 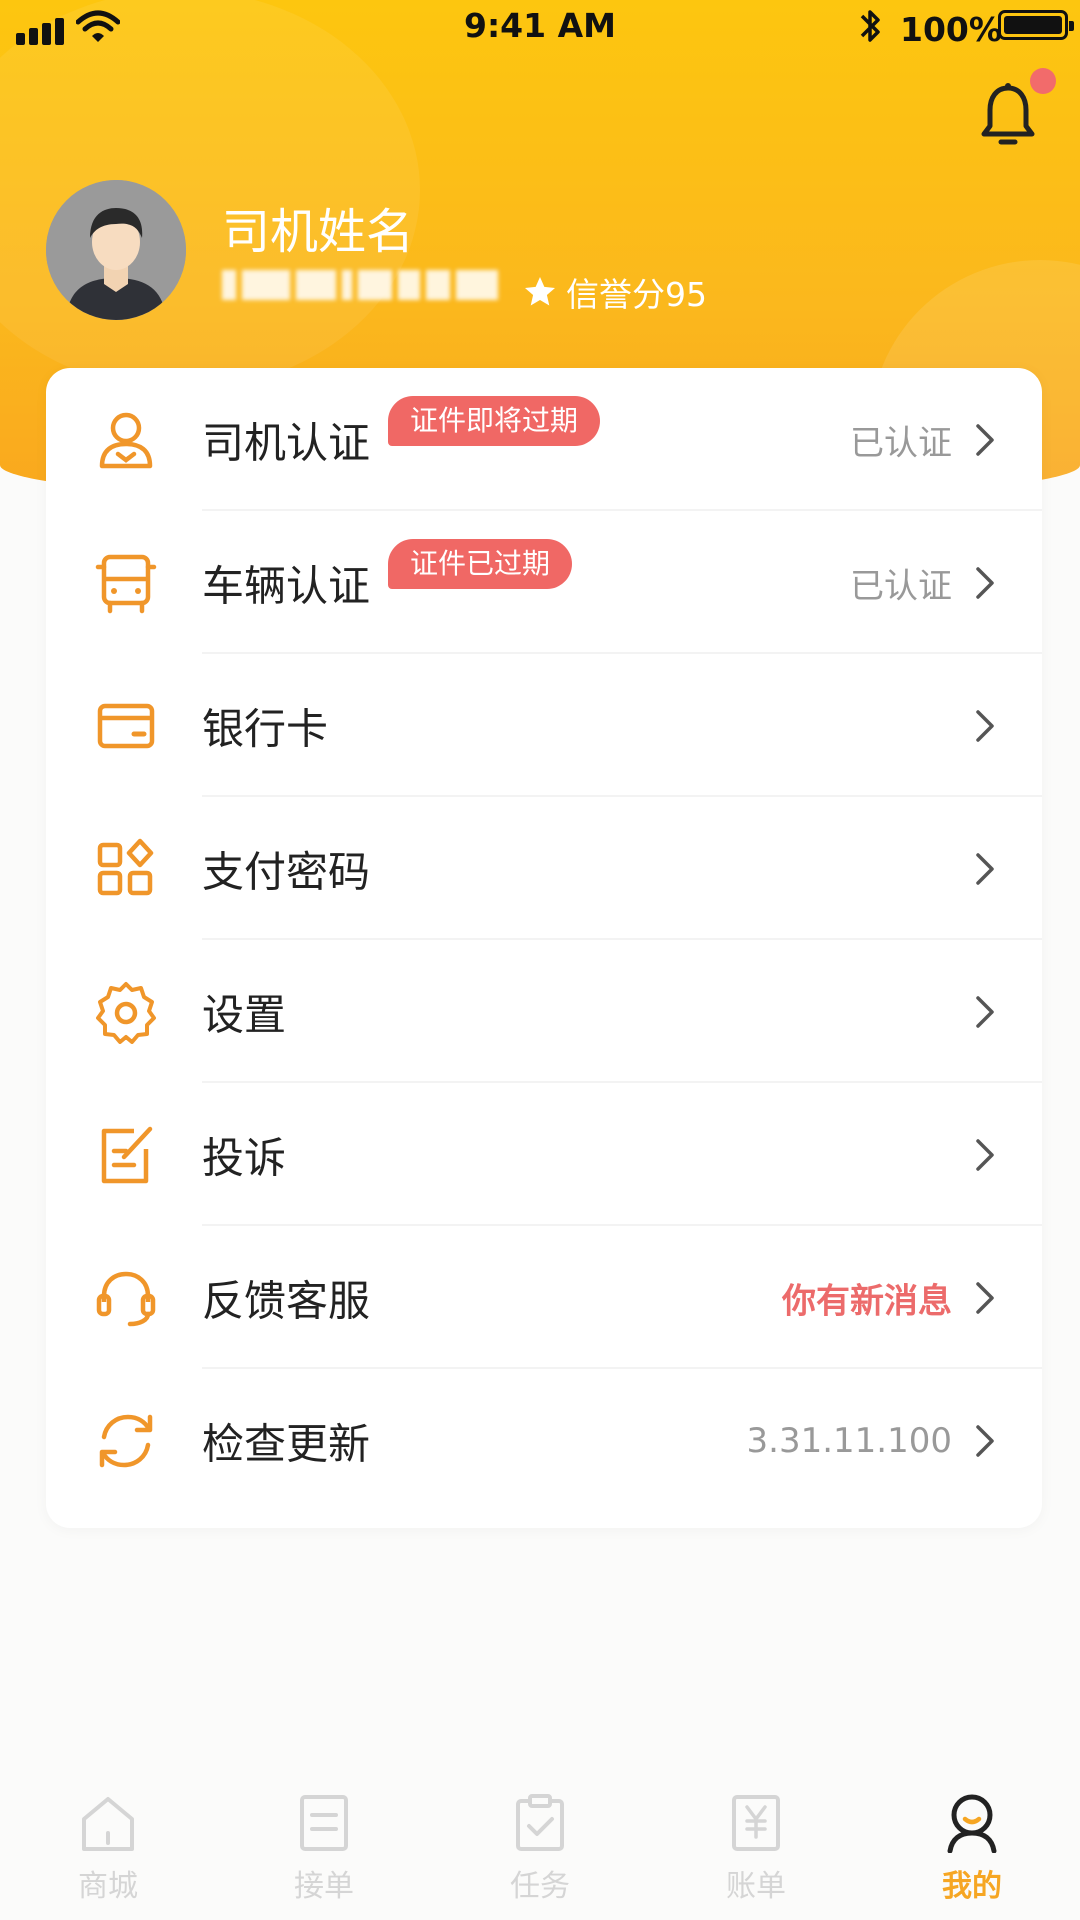 What do you see at coordinates (544, 1440) in the screenshot?
I see `menu-item-check-update: 检查更新 3.31.11.100` at bounding box center [544, 1440].